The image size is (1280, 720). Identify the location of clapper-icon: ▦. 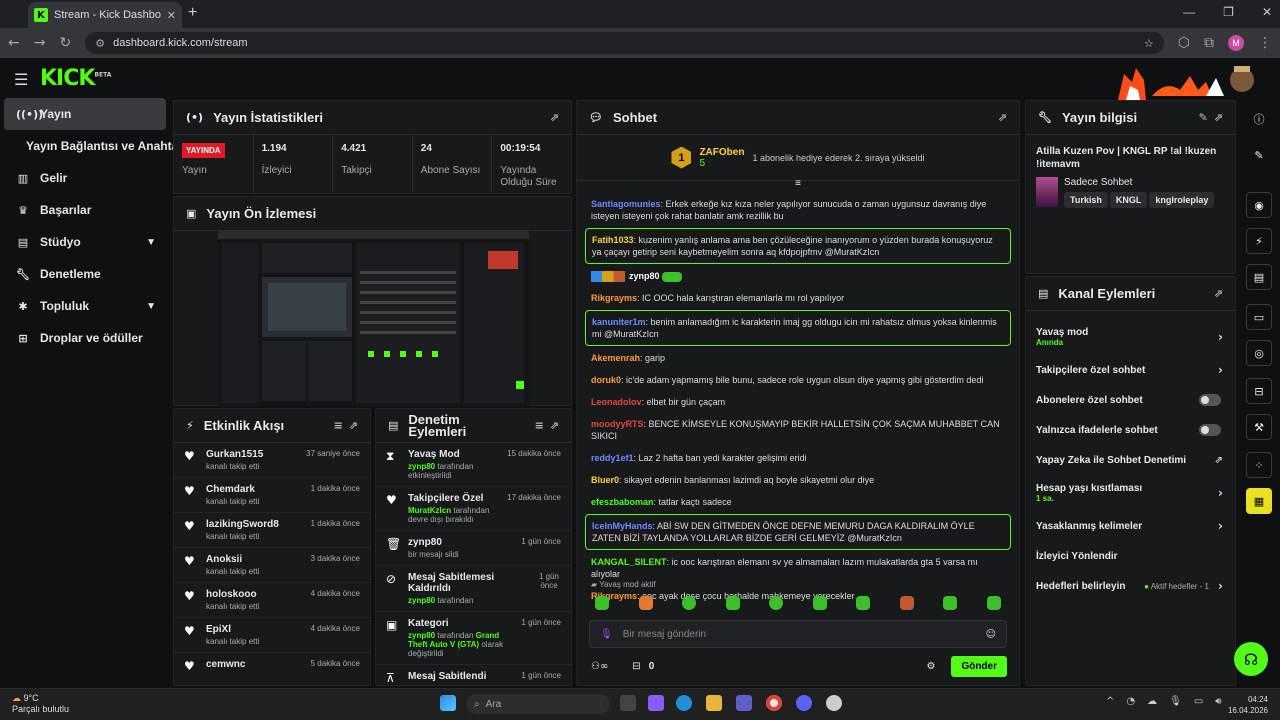
(1259, 501).